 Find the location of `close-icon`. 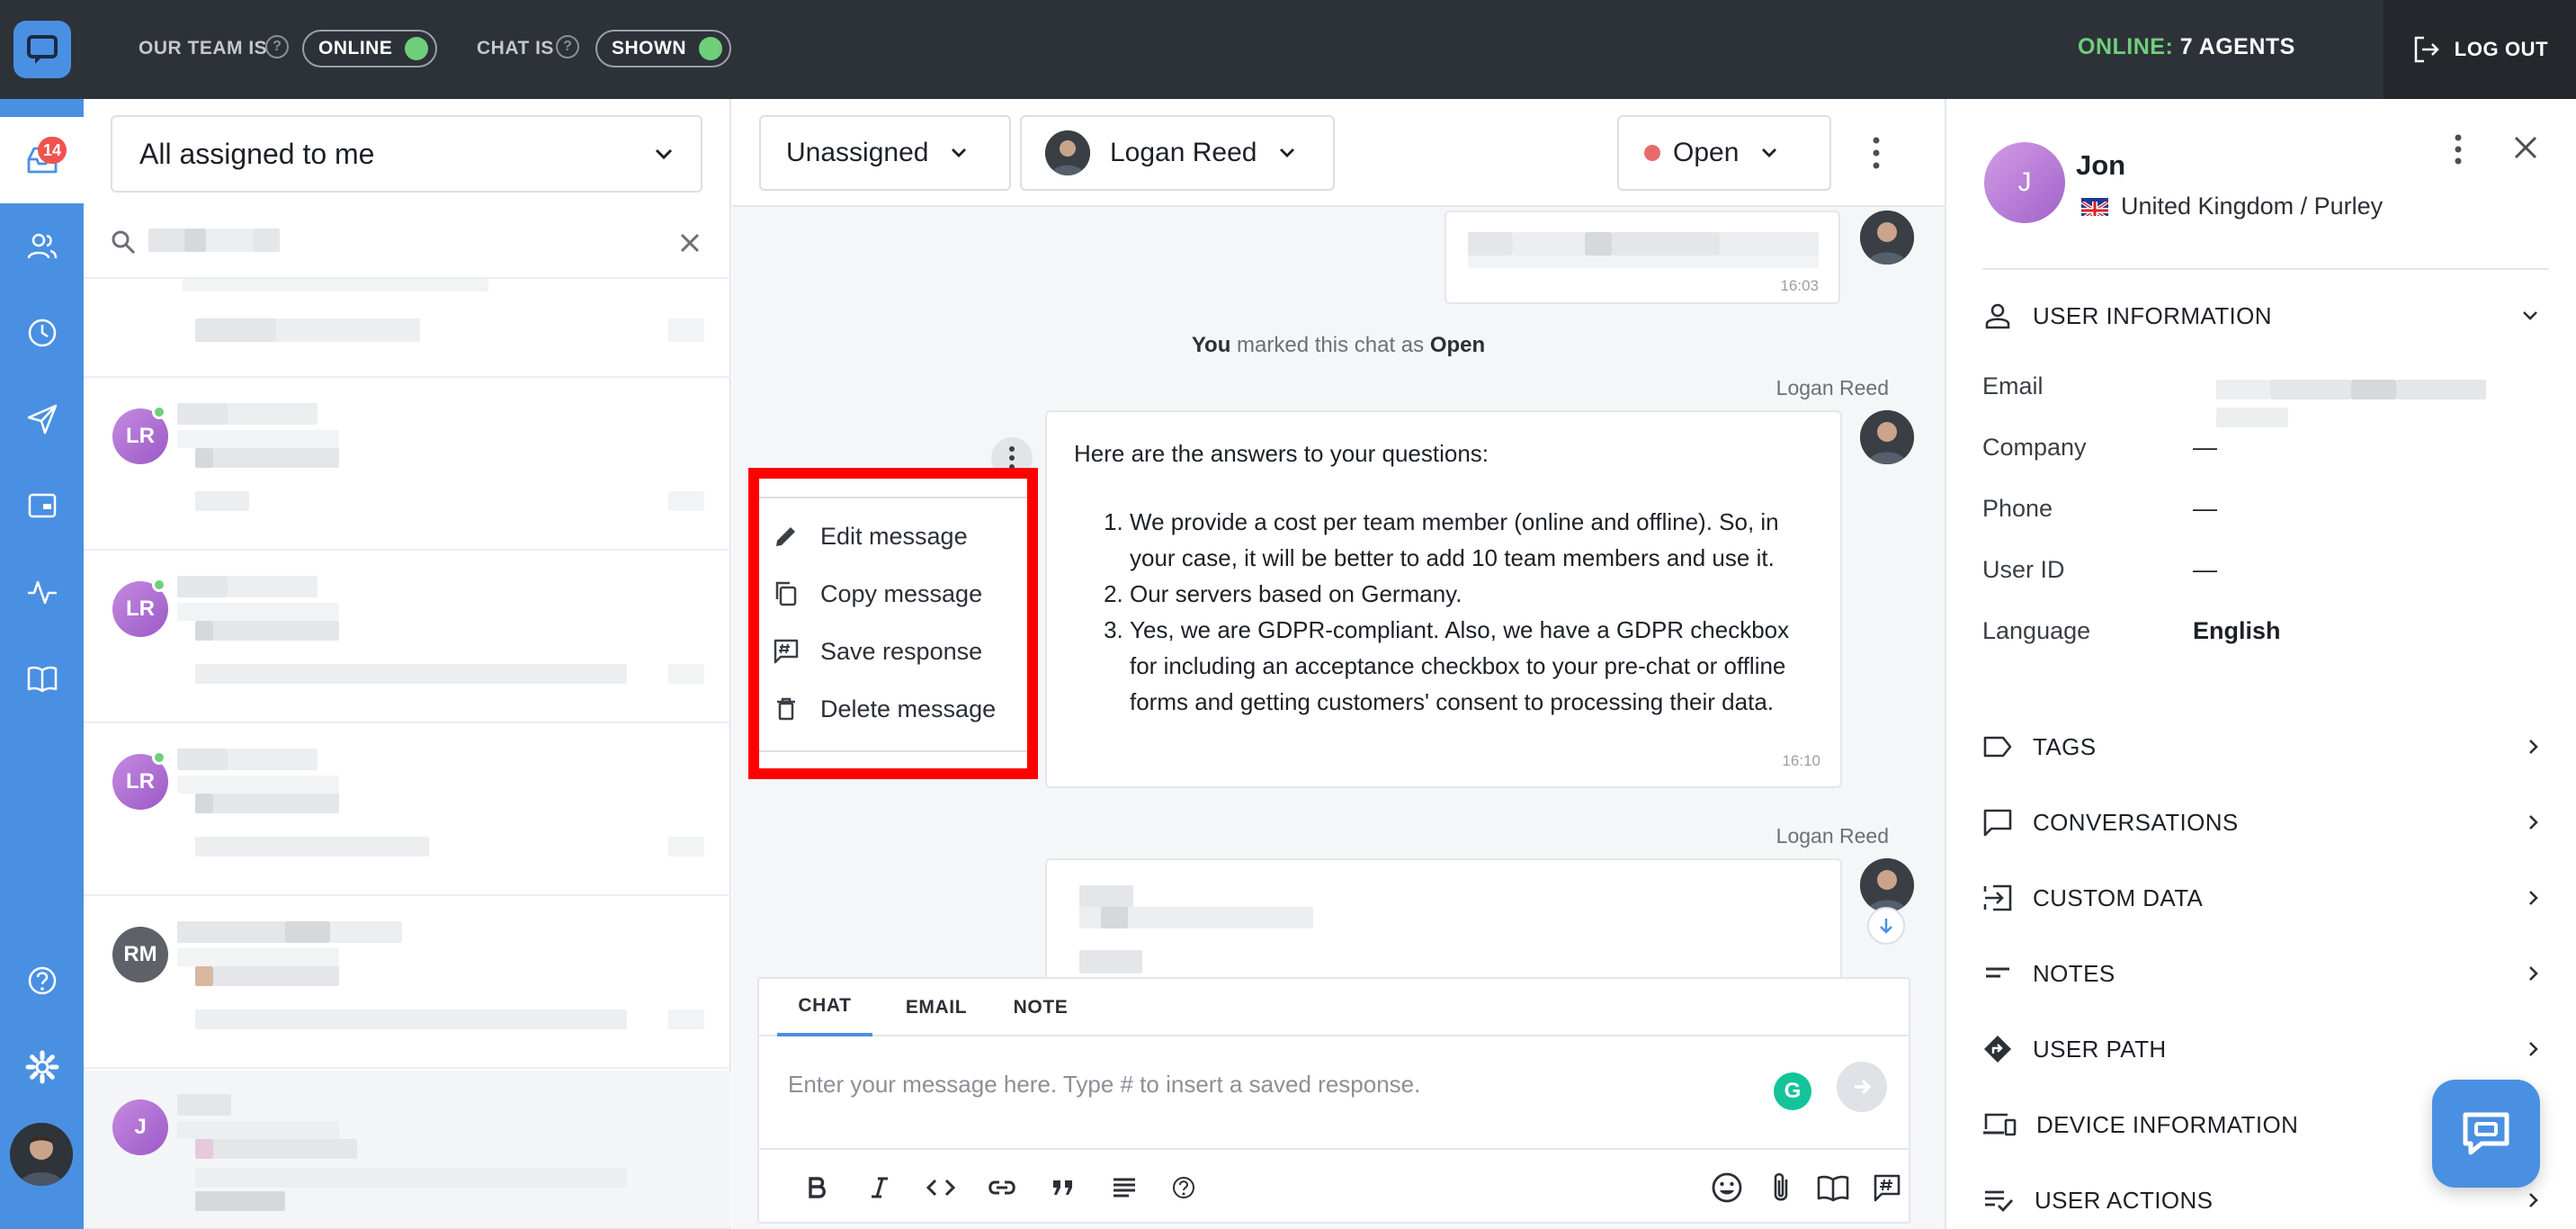

close-icon is located at coordinates (2525, 147).